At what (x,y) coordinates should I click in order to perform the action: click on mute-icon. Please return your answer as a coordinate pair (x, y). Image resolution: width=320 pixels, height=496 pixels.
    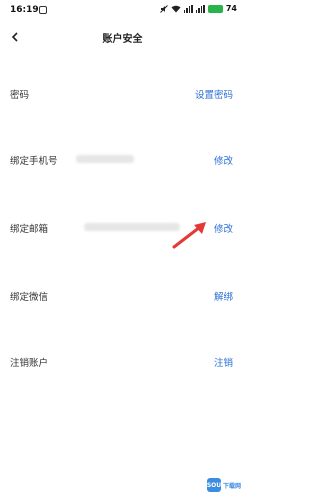
    Looking at the image, I should click on (164, 8).